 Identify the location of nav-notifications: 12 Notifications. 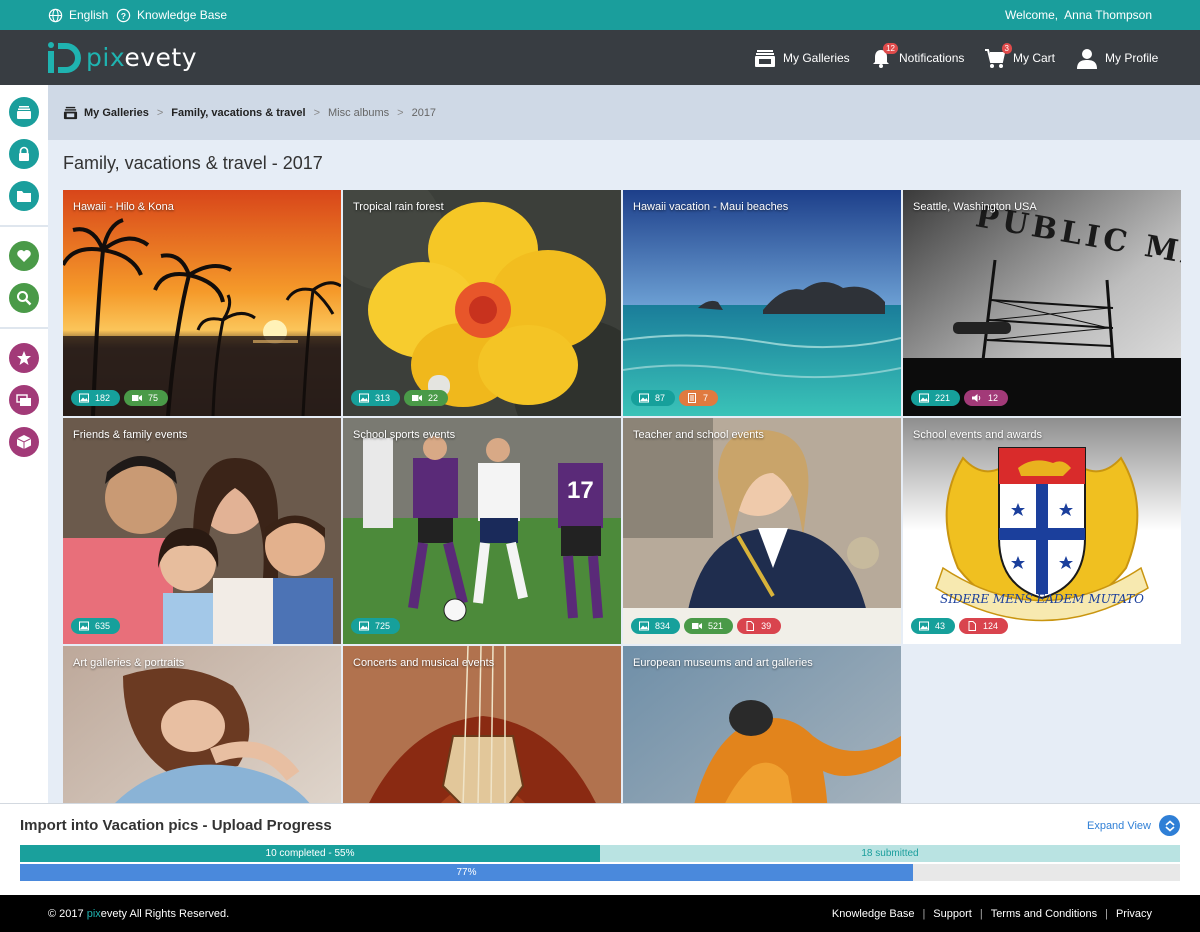
(917, 57).